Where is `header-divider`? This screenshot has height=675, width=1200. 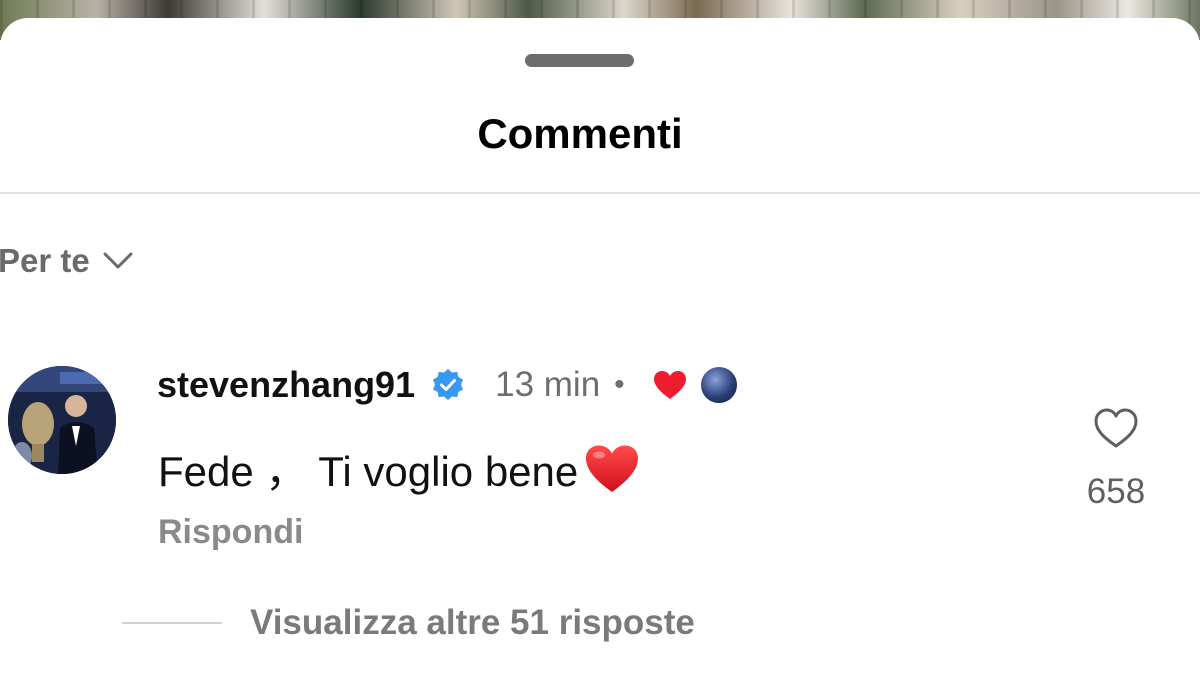 header-divider is located at coordinates (600, 193).